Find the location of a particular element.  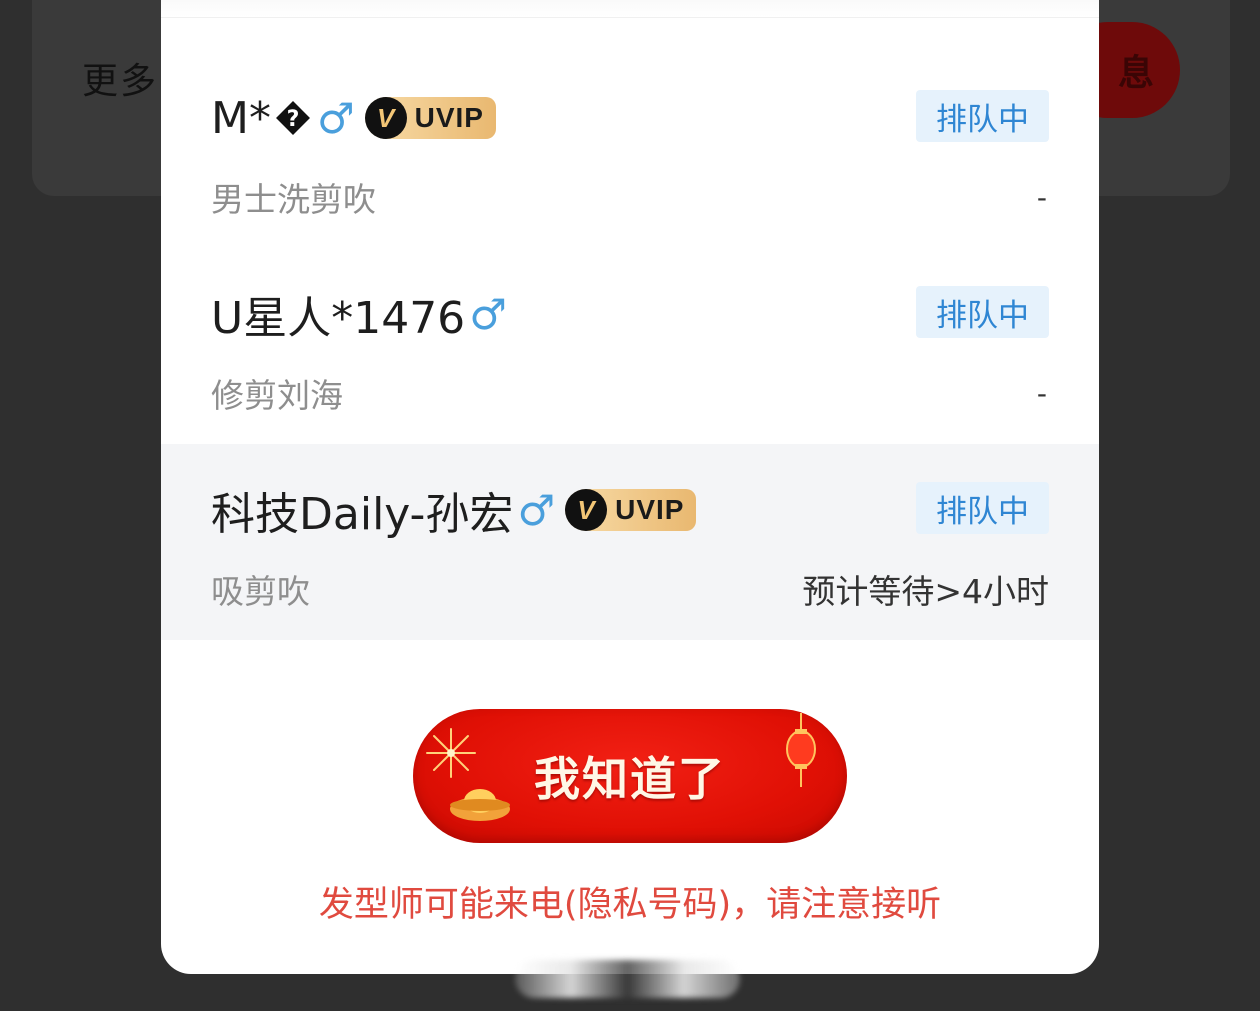

phone-call-notice: 发型师可能来电(隐私号码)，请注意接听 is located at coordinates (630, 905).